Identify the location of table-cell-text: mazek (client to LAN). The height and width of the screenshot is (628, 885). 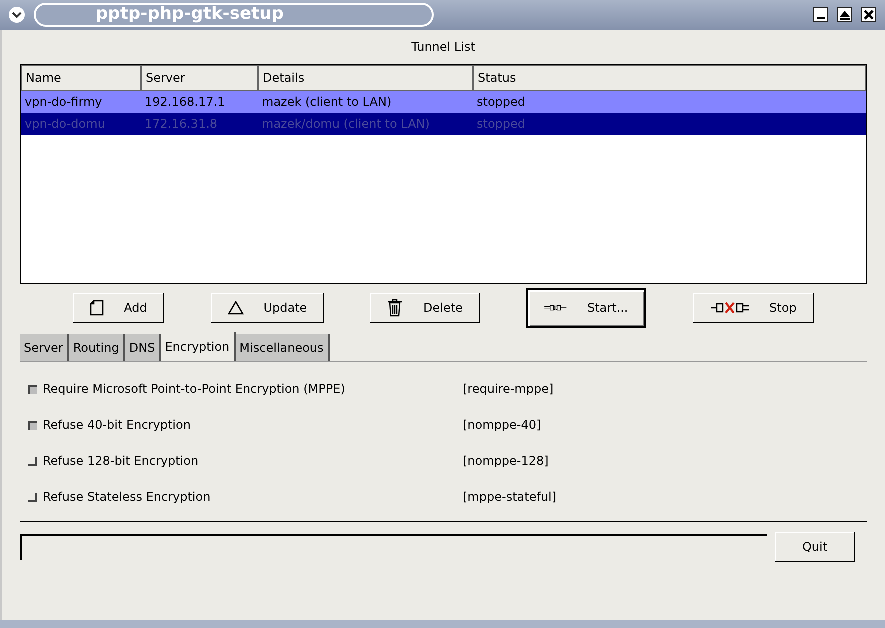
(327, 102).